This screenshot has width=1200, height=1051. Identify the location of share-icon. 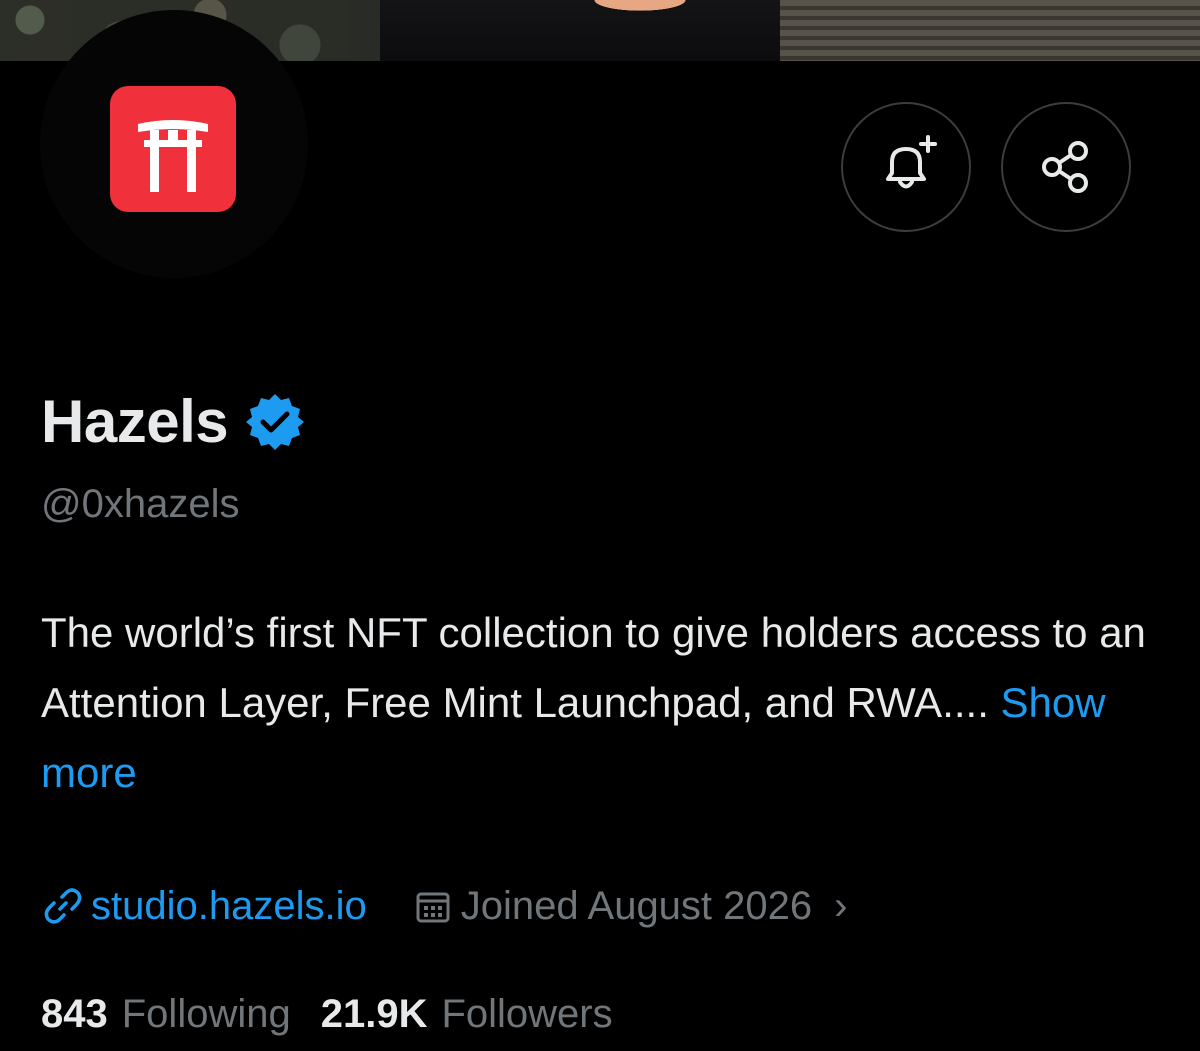
(1065, 167).